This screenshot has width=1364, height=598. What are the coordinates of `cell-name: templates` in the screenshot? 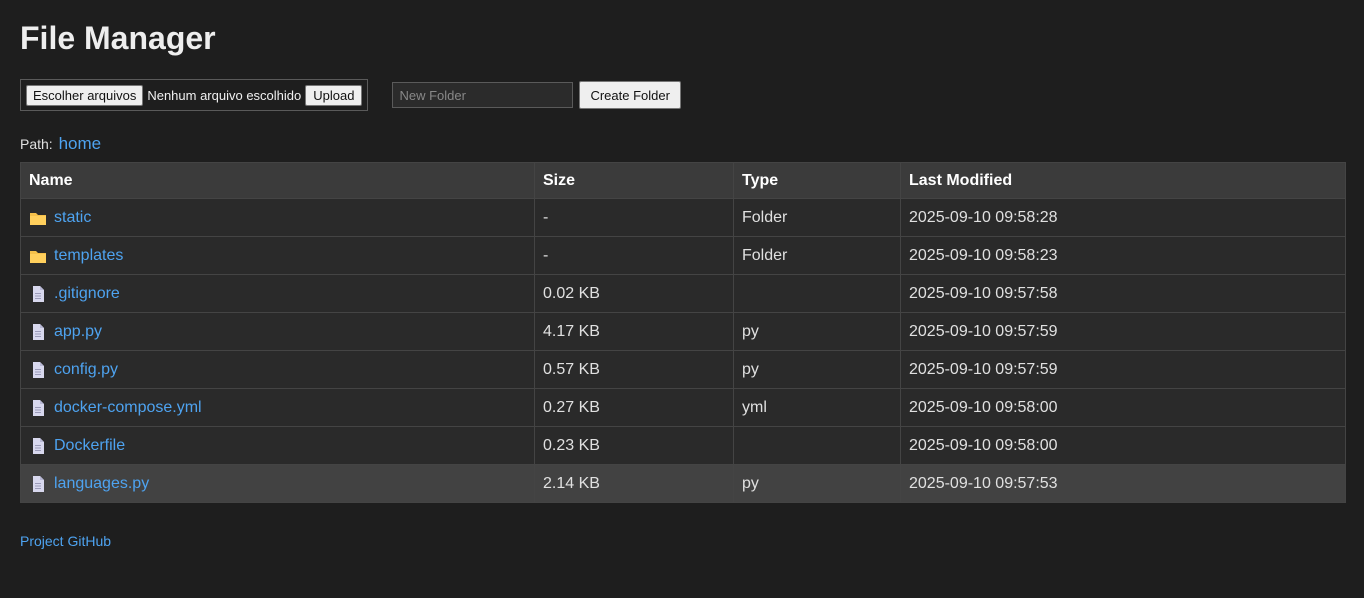 It's located at (277, 255).